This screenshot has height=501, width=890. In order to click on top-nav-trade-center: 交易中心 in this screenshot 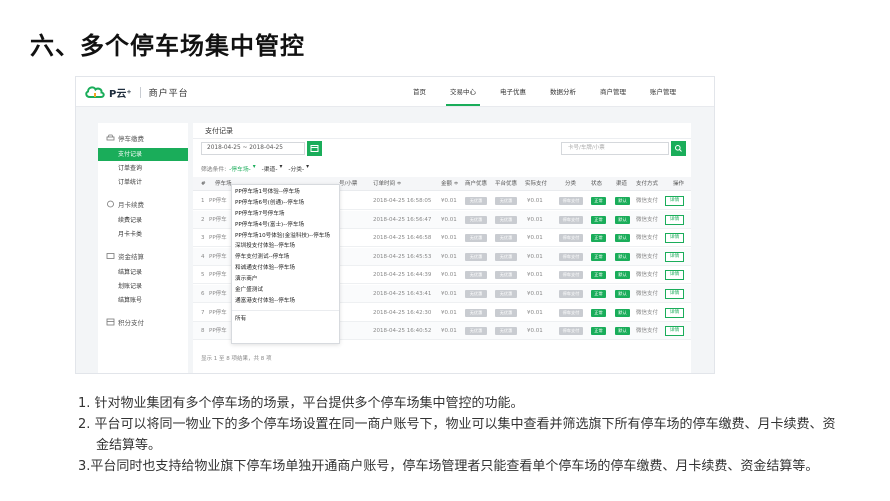, I will do `click(463, 92)`.